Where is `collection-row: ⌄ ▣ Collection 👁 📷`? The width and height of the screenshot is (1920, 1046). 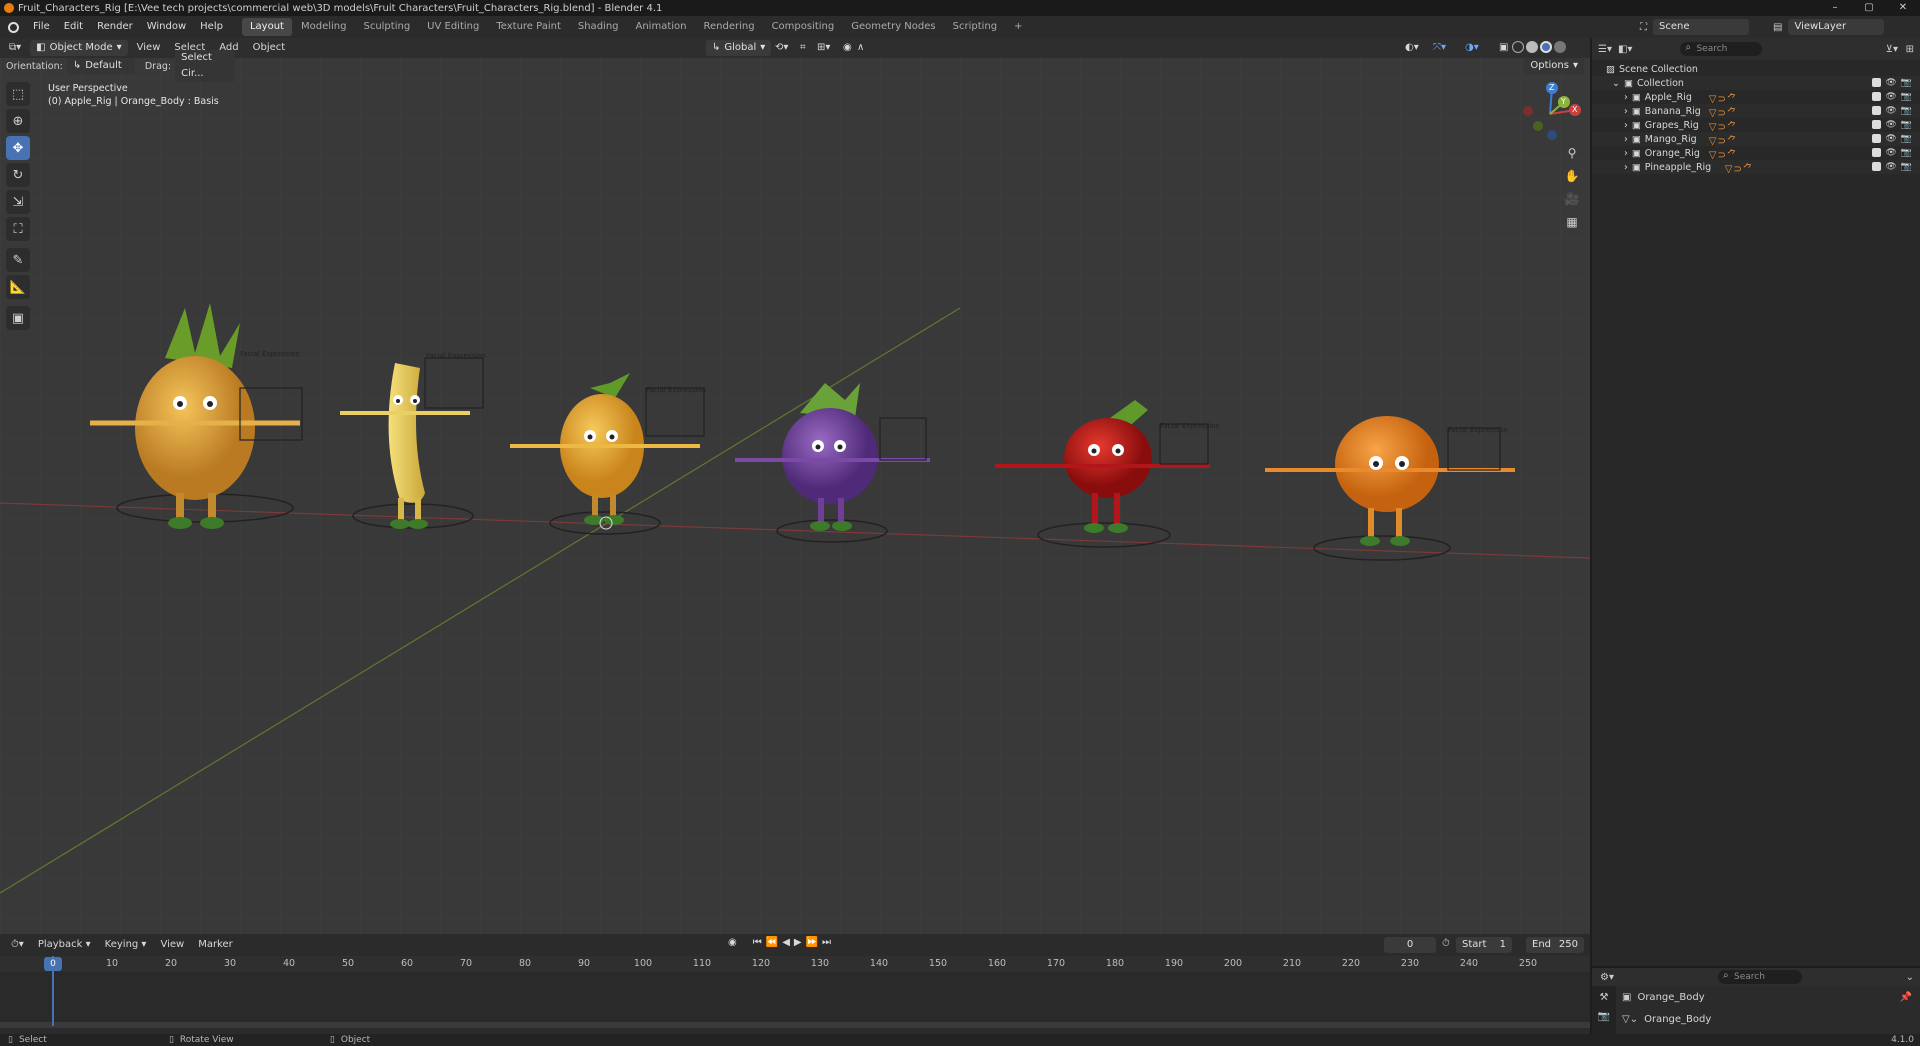 collection-row: ⌄ ▣ Collection 👁 📷 is located at coordinates (1756, 83).